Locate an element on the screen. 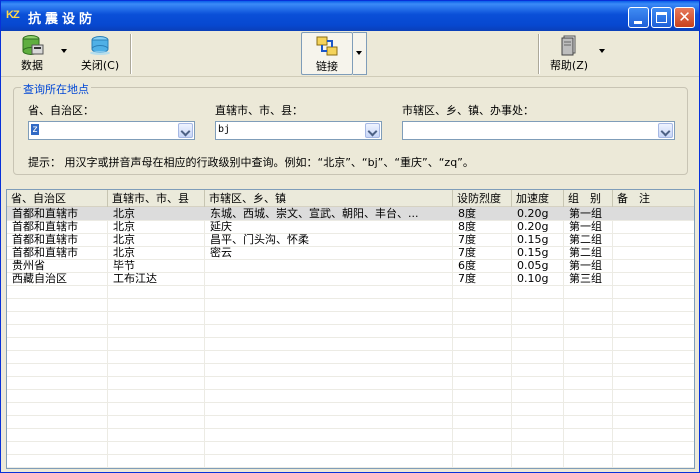 This screenshot has height=473, width=700. column-header: 备 注 is located at coordinates (653, 198).